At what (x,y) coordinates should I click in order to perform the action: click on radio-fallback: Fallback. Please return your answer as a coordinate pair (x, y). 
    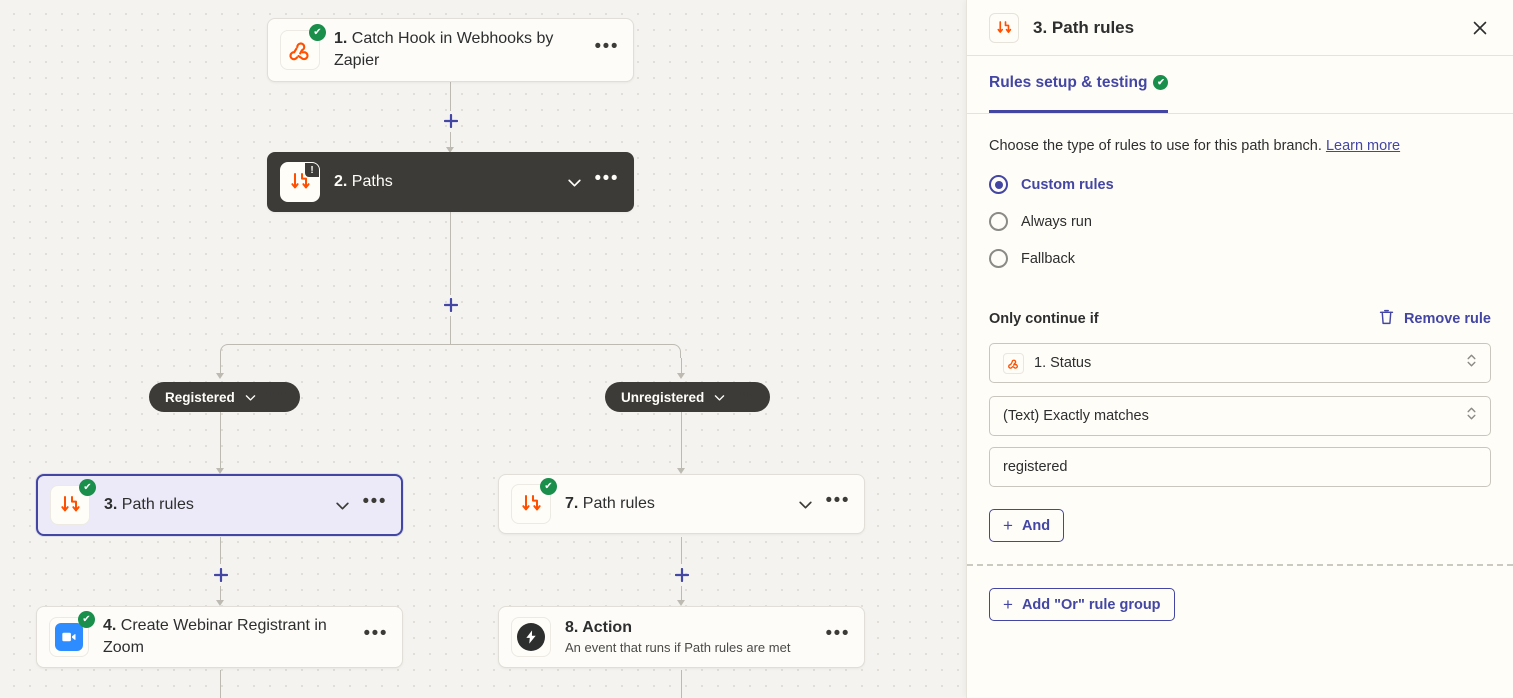
    Looking at the image, I should click on (1240, 259).